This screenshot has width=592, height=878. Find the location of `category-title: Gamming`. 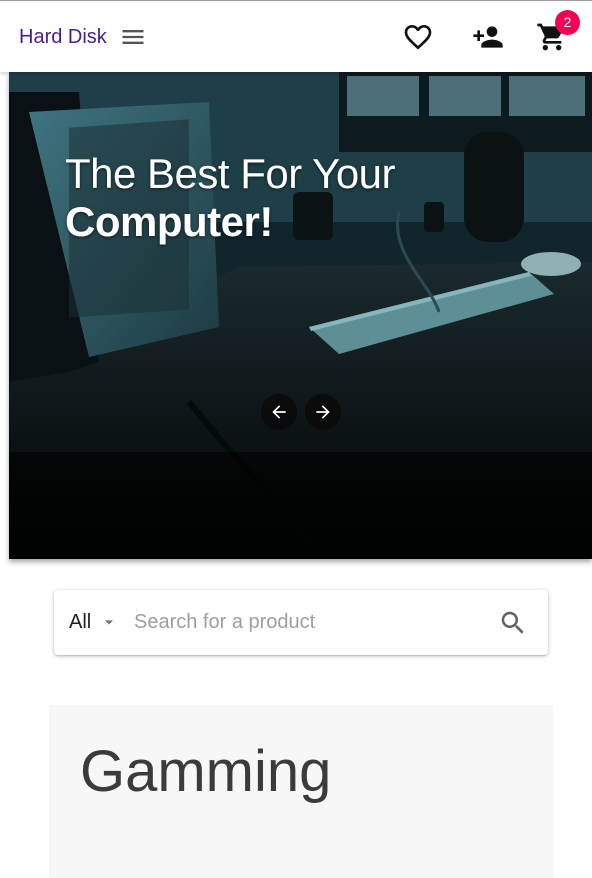

category-title: Gamming is located at coordinates (206, 771).